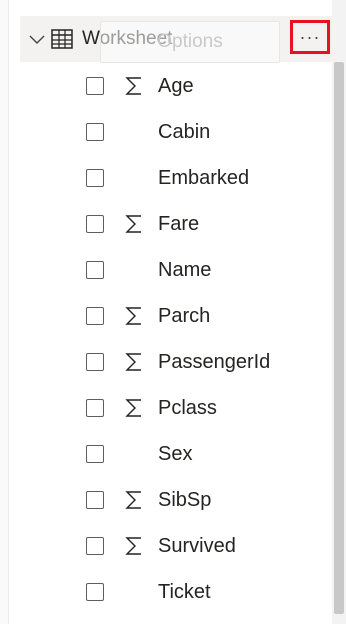  Describe the element at coordinates (214, 361) in the screenshot. I see `field-label: PassengerId` at that location.